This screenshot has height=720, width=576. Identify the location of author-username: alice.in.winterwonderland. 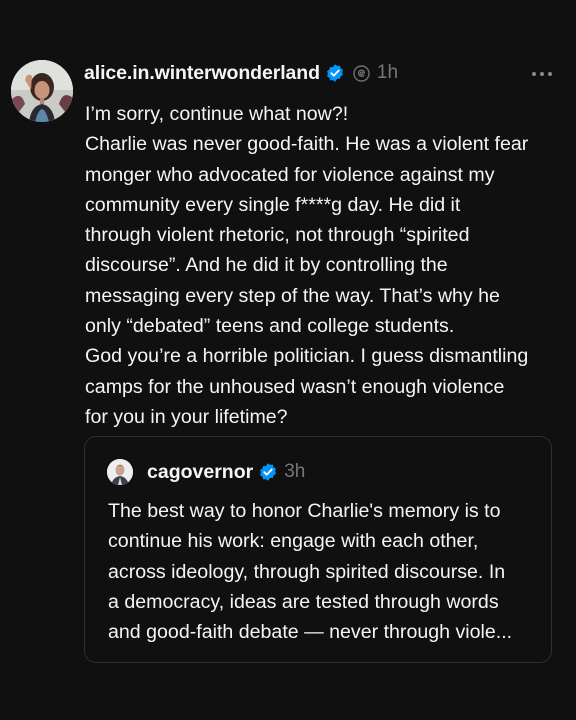
(202, 73).